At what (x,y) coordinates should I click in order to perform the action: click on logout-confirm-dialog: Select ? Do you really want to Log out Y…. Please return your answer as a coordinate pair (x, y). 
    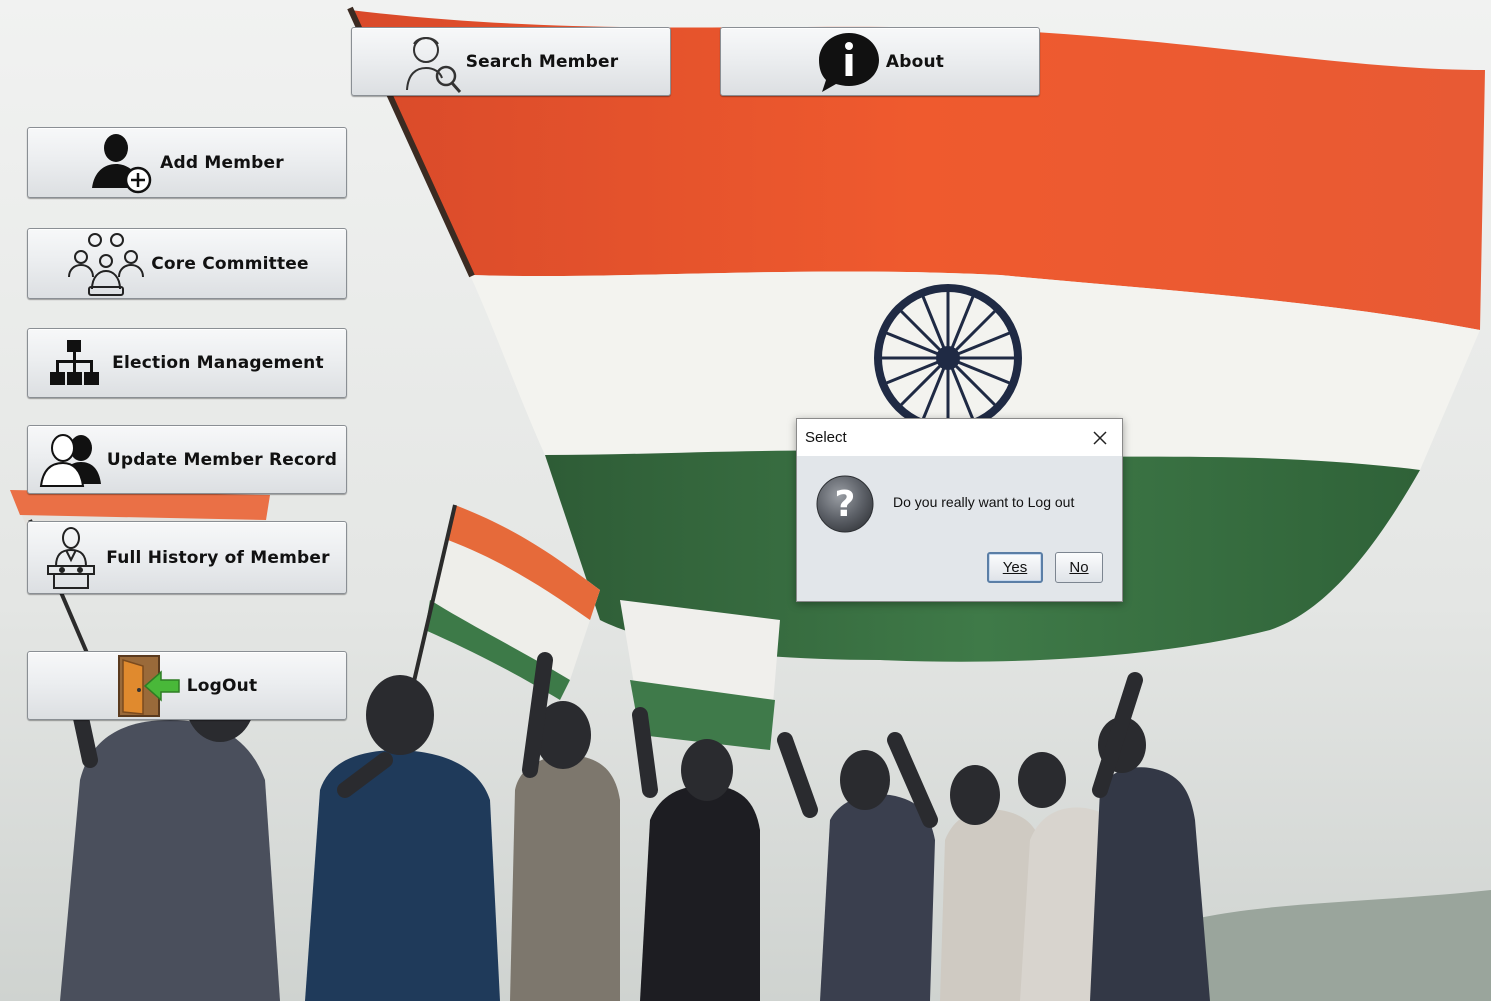
    Looking at the image, I should click on (959, 510).